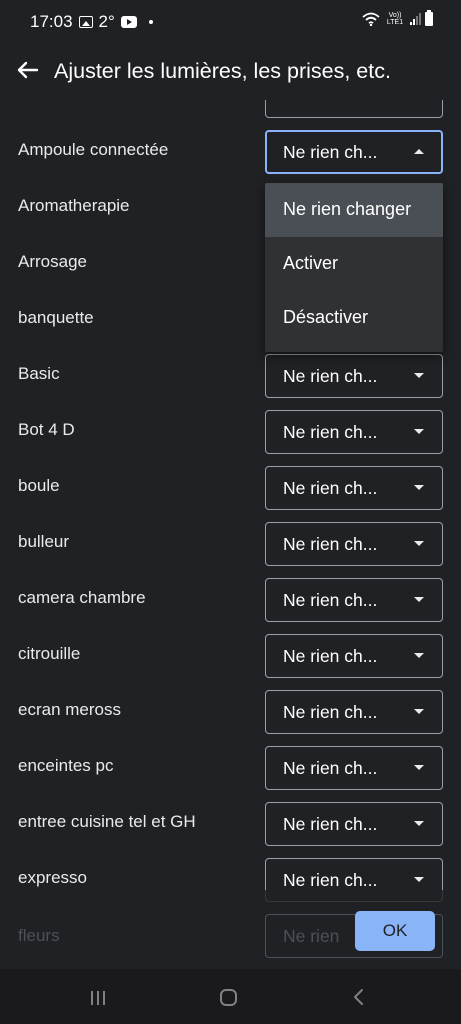  Describe the element at coordinates (128, 22) in the screenshot. I see `youtube-icon` at that location.